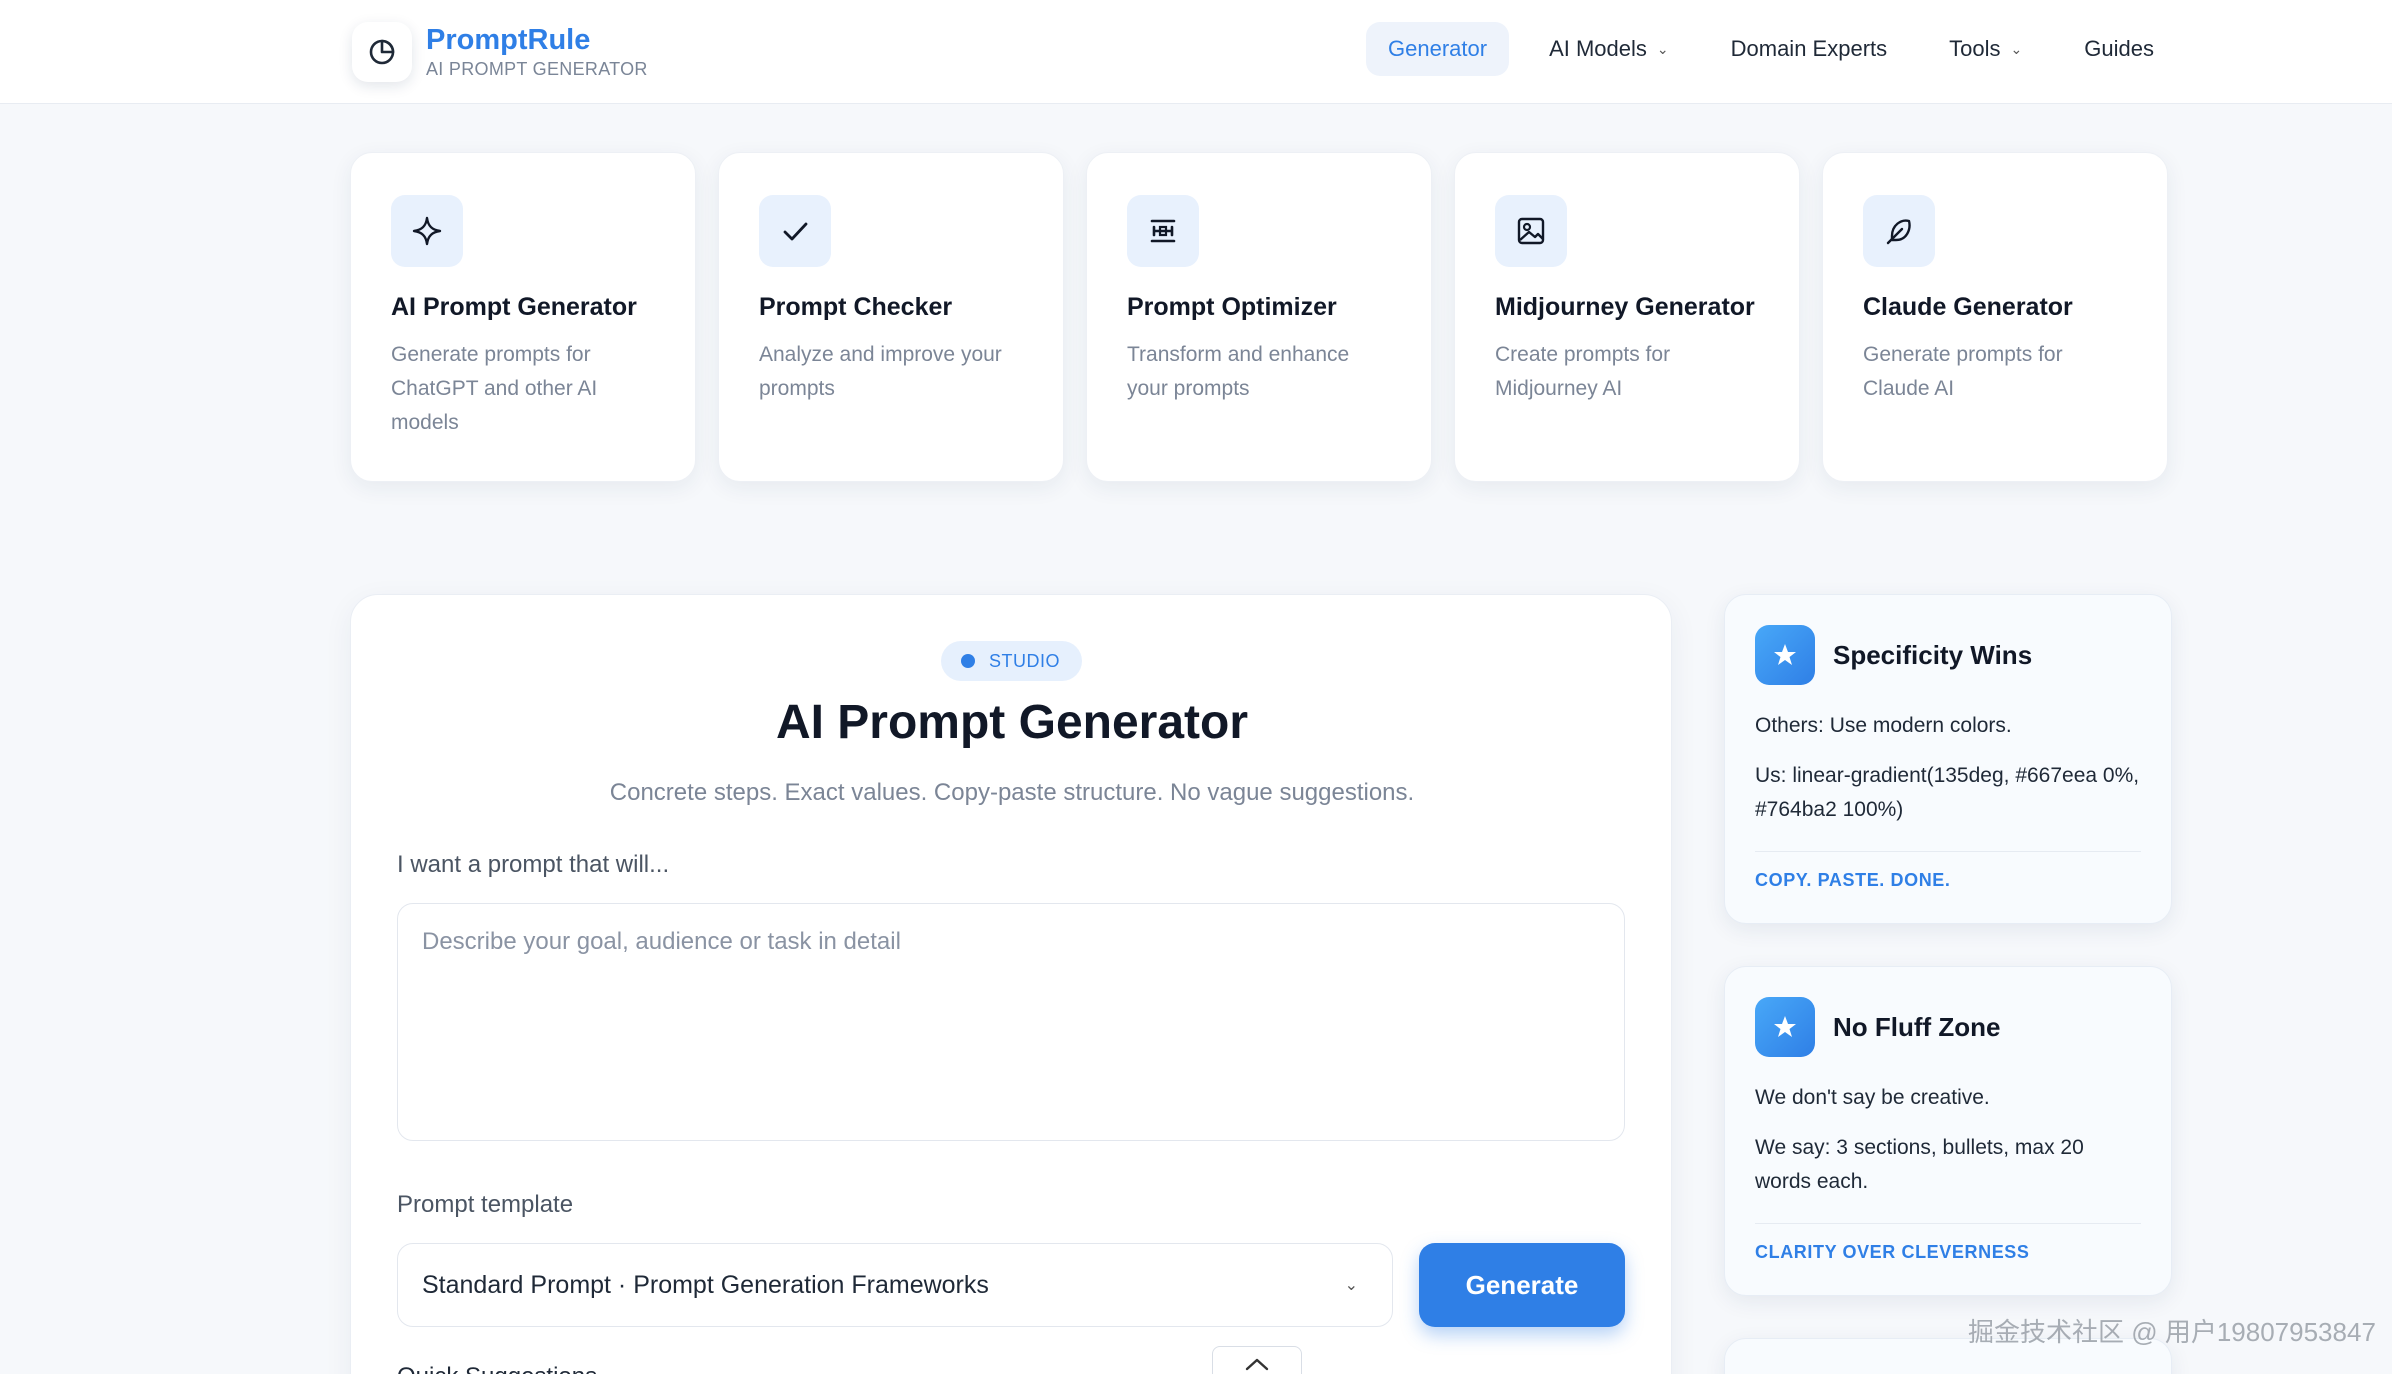  I want to click on tip-footer: COPY. PASTE. DONE., so click(1948, 871).